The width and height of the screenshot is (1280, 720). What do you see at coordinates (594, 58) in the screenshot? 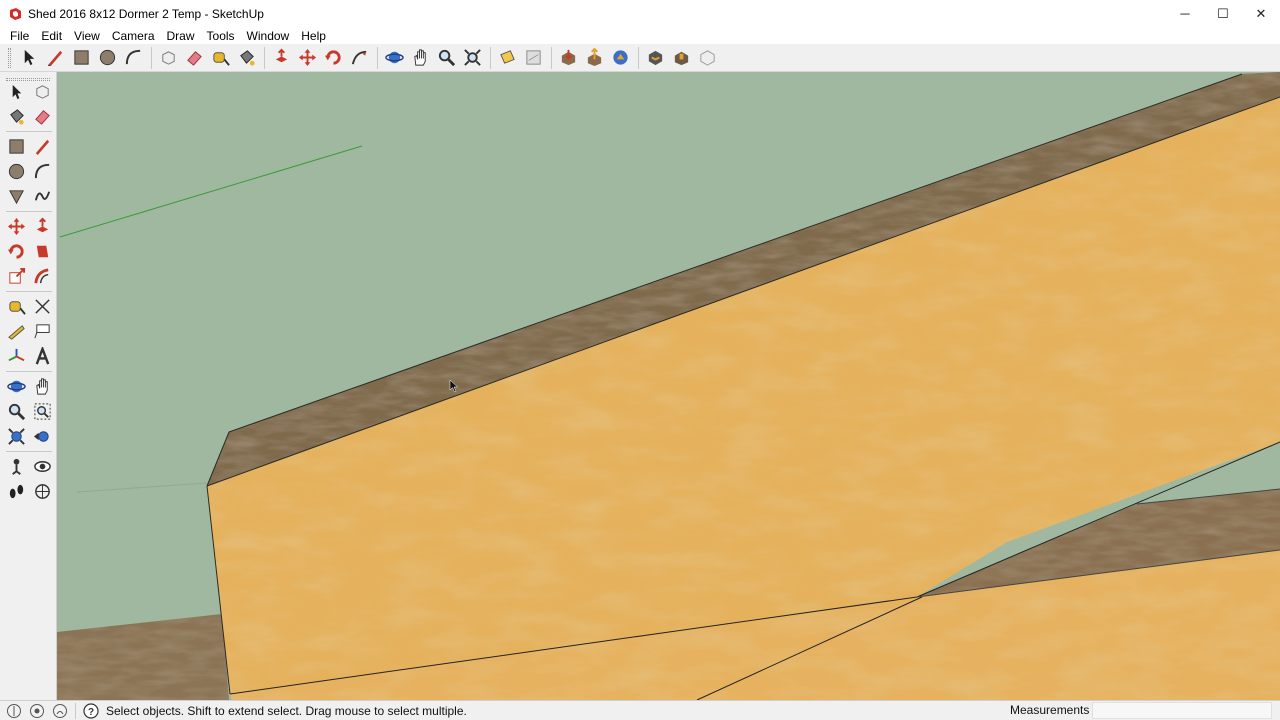
I see `share-model-icon` at bounding box center [594, 58].